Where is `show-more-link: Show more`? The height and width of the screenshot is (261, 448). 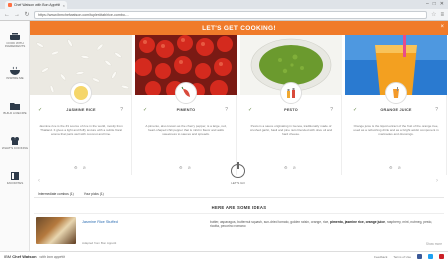
show-more-link: Show more is located at coordinates (434, 244).